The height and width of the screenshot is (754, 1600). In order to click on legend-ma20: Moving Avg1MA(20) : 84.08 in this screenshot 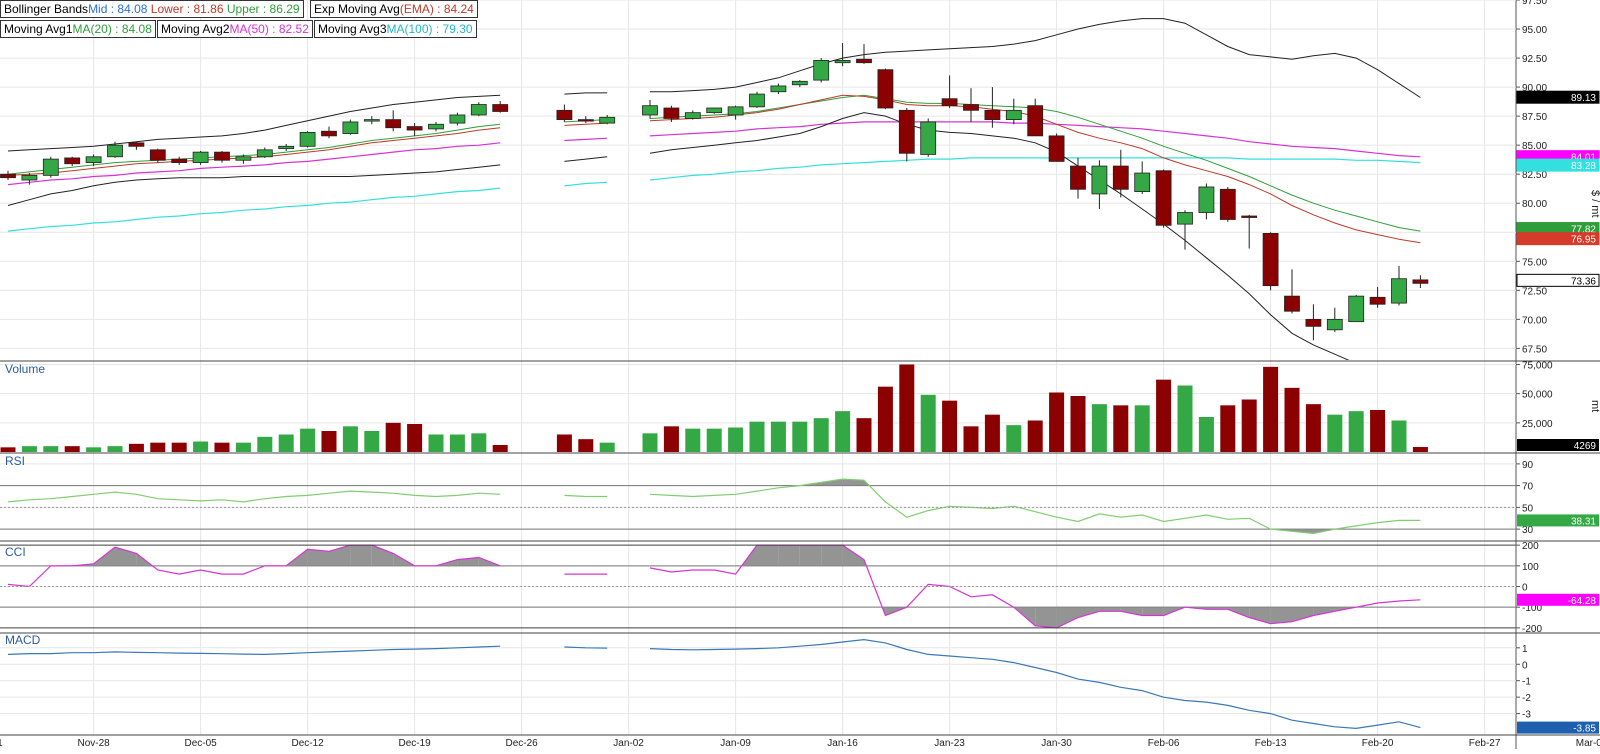, I will do `click(78, 29)`.